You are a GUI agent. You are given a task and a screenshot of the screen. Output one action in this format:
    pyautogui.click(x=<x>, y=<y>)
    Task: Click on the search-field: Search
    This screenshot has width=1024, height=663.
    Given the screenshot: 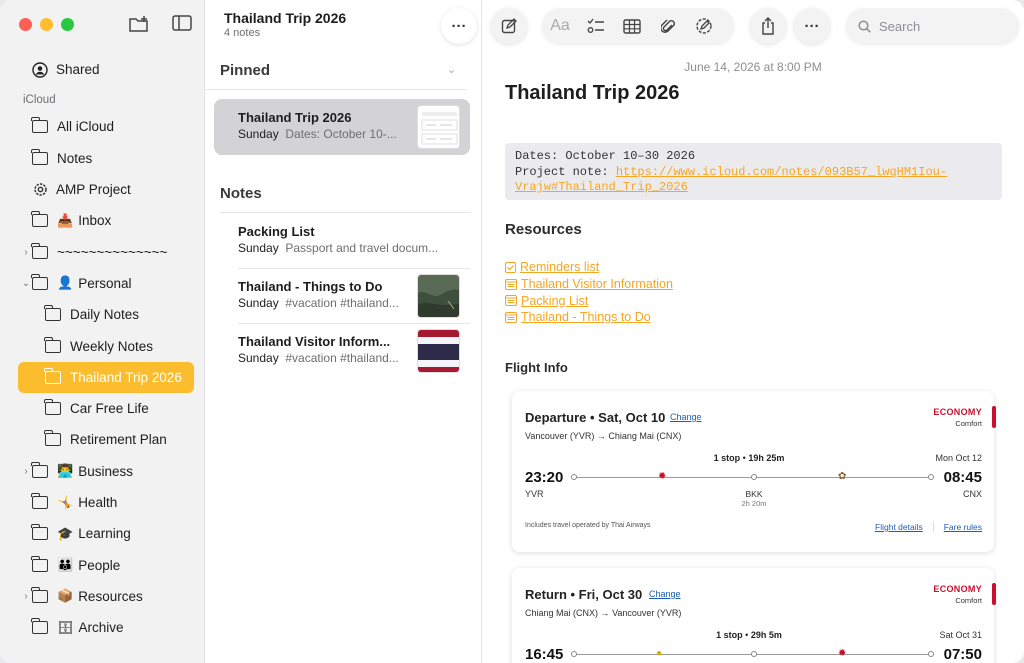 What is the action you would take?
    pyautogui.click(x=932, y=26)
    